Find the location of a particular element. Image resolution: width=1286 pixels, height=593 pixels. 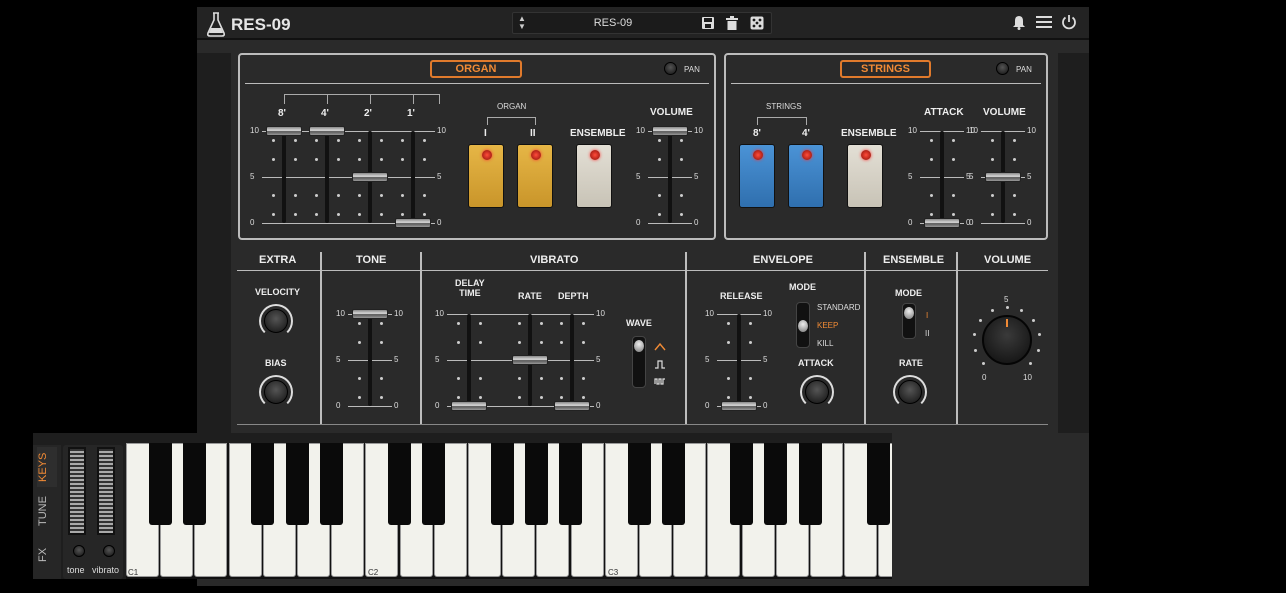

ens-rate-label: RATE is located at coordinates (911, 363).